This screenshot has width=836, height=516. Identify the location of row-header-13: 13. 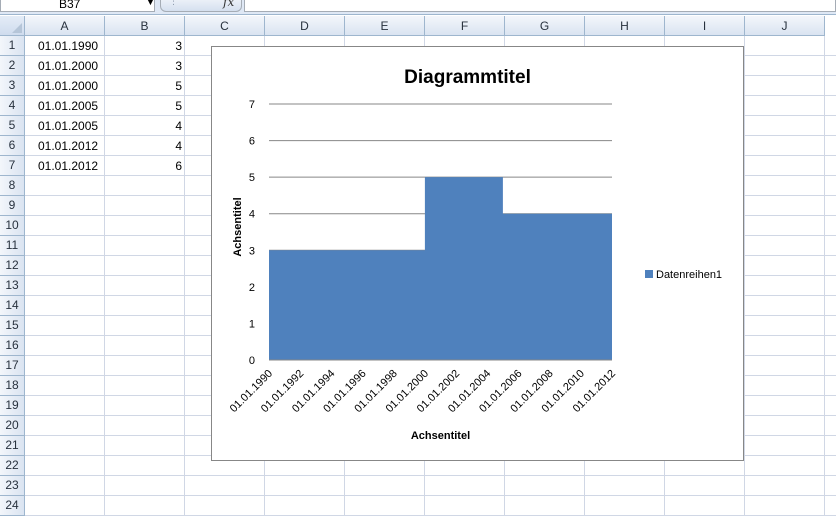
(12, 286).